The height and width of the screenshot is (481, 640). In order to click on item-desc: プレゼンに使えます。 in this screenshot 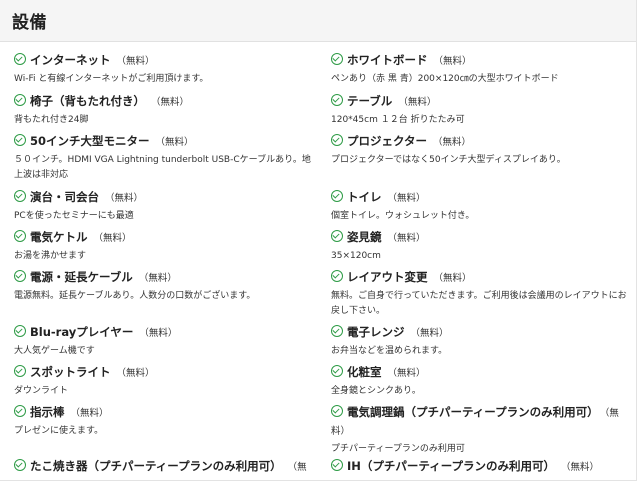, I will do `click(59, 431)`.